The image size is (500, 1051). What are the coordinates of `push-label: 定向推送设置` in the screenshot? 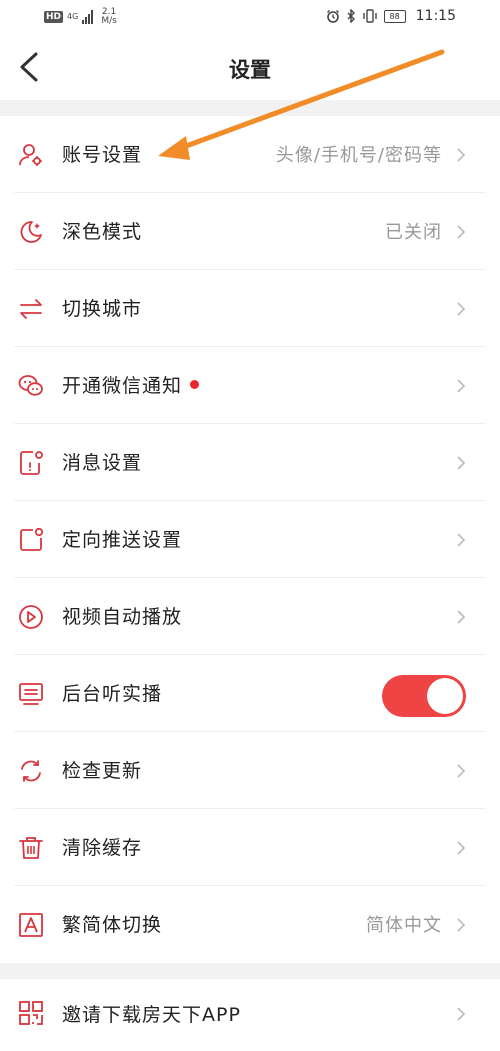 It's located at (122, 540).